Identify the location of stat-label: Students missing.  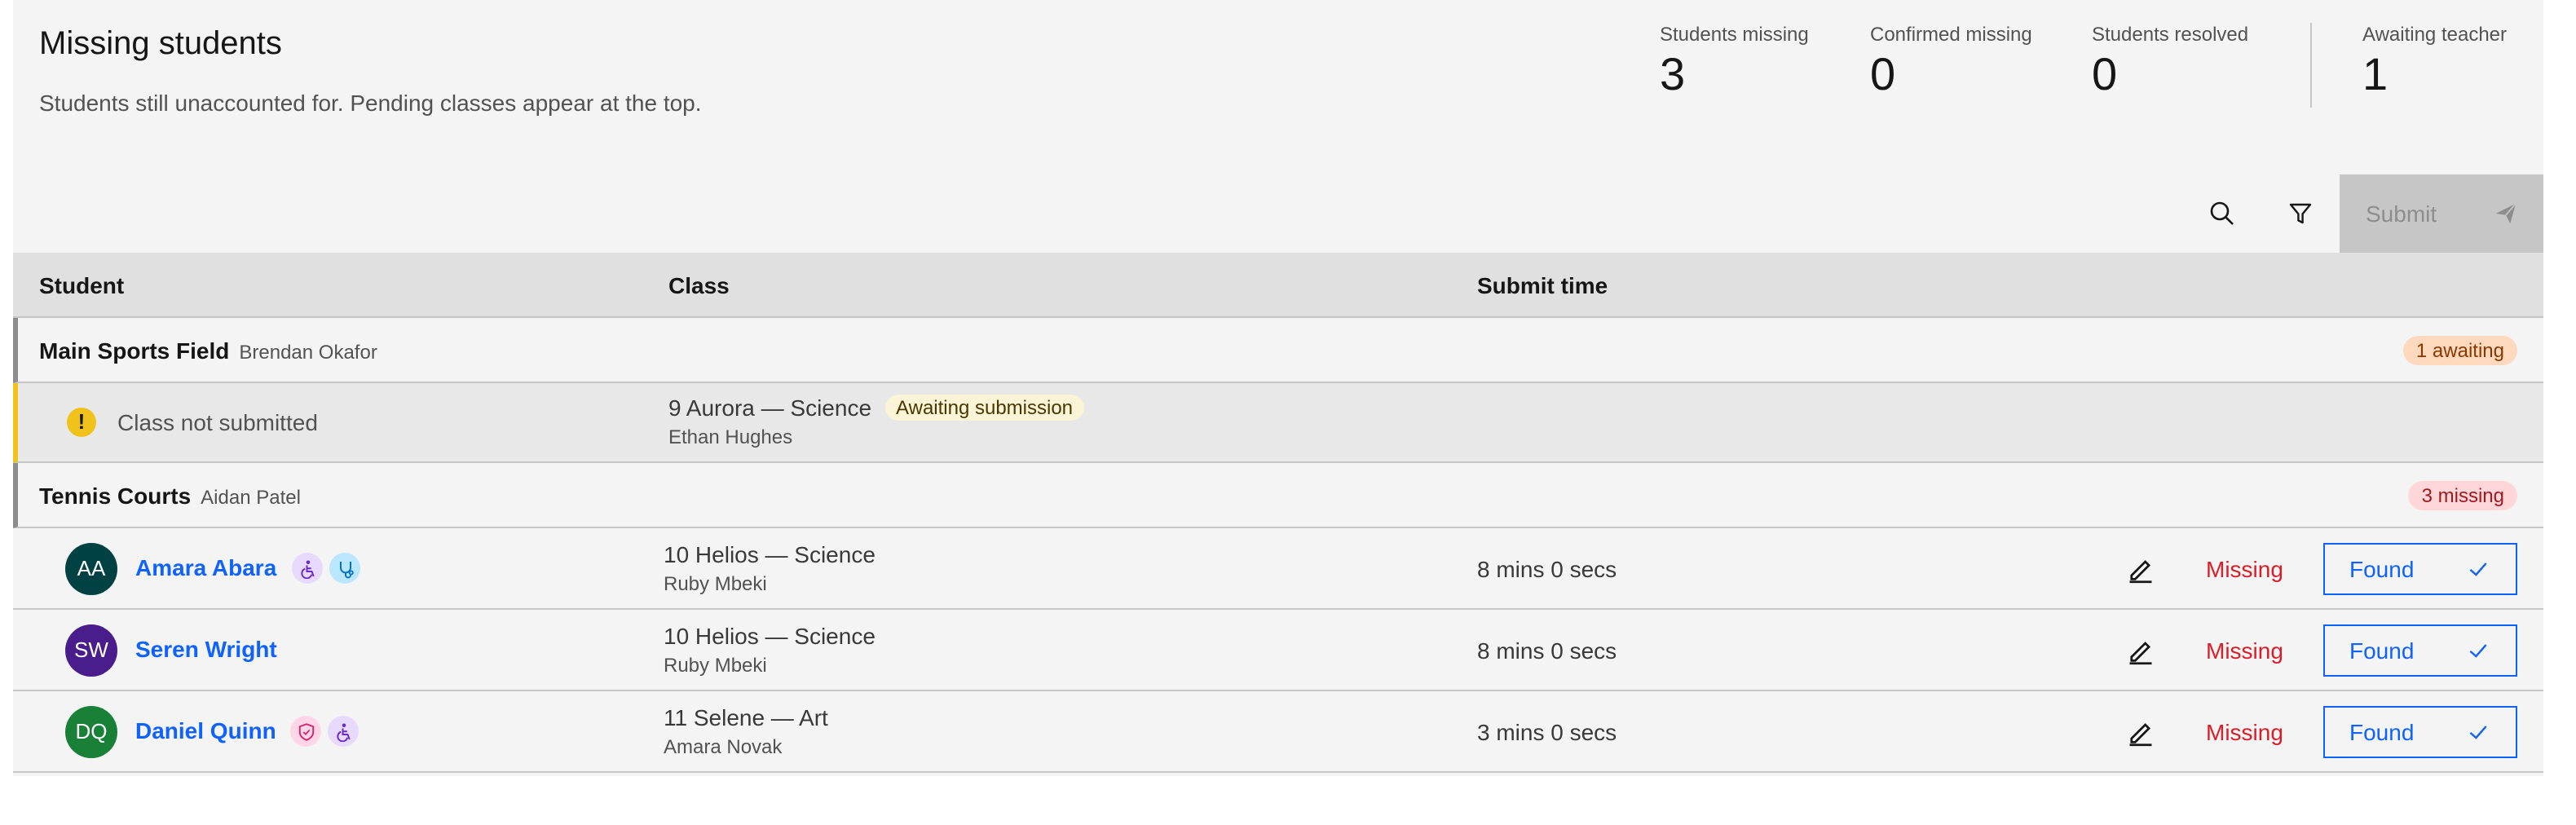
(1734, 34).